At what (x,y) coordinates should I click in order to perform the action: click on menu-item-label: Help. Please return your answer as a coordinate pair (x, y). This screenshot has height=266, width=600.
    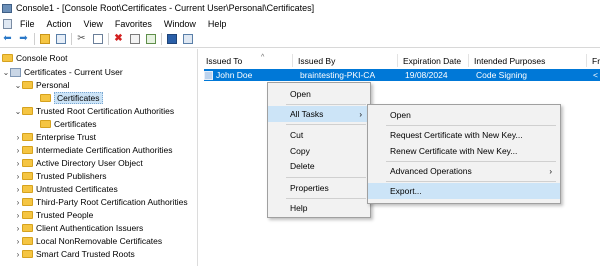
    Looking at the image, I should click on (299, 208).